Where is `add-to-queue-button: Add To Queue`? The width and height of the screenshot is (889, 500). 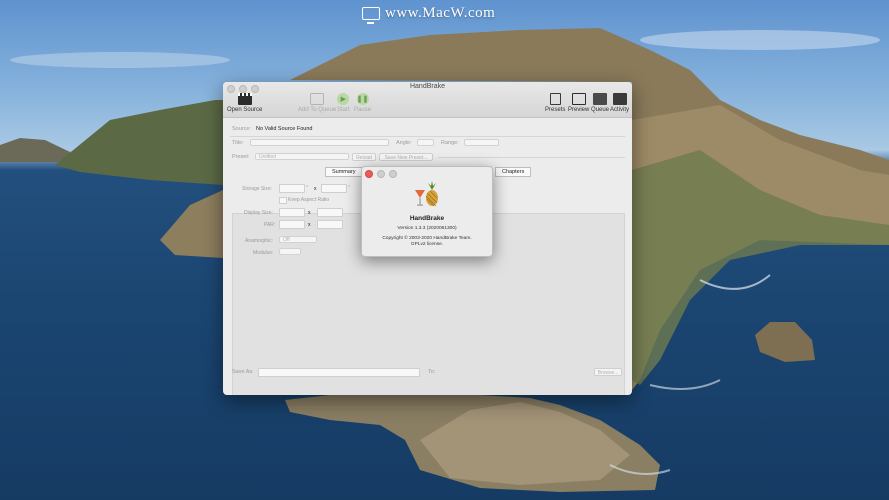
add-to-queue-button: Add To Queue is located at coordinates (317, 103).